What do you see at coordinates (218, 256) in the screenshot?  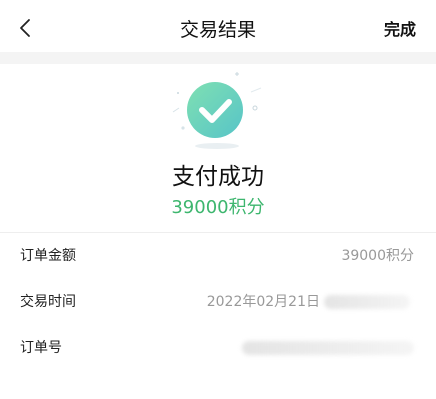 I see `detail-row-order-amount: 订单金额 39000积分` at bounding box center [218, 256].